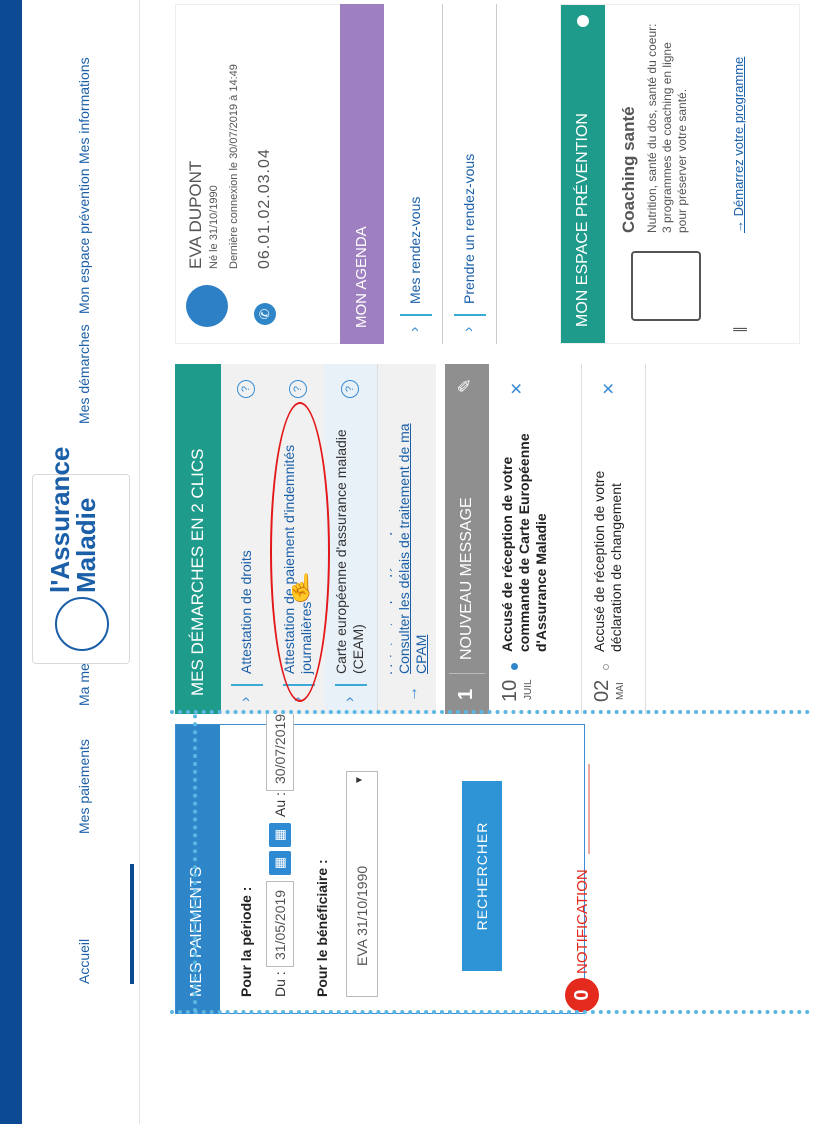 The image size is (817, 1124). Describe the element at coordinates (362, 174) in the screenshot. I see `agenda-title: MON AGENDA` at that location.